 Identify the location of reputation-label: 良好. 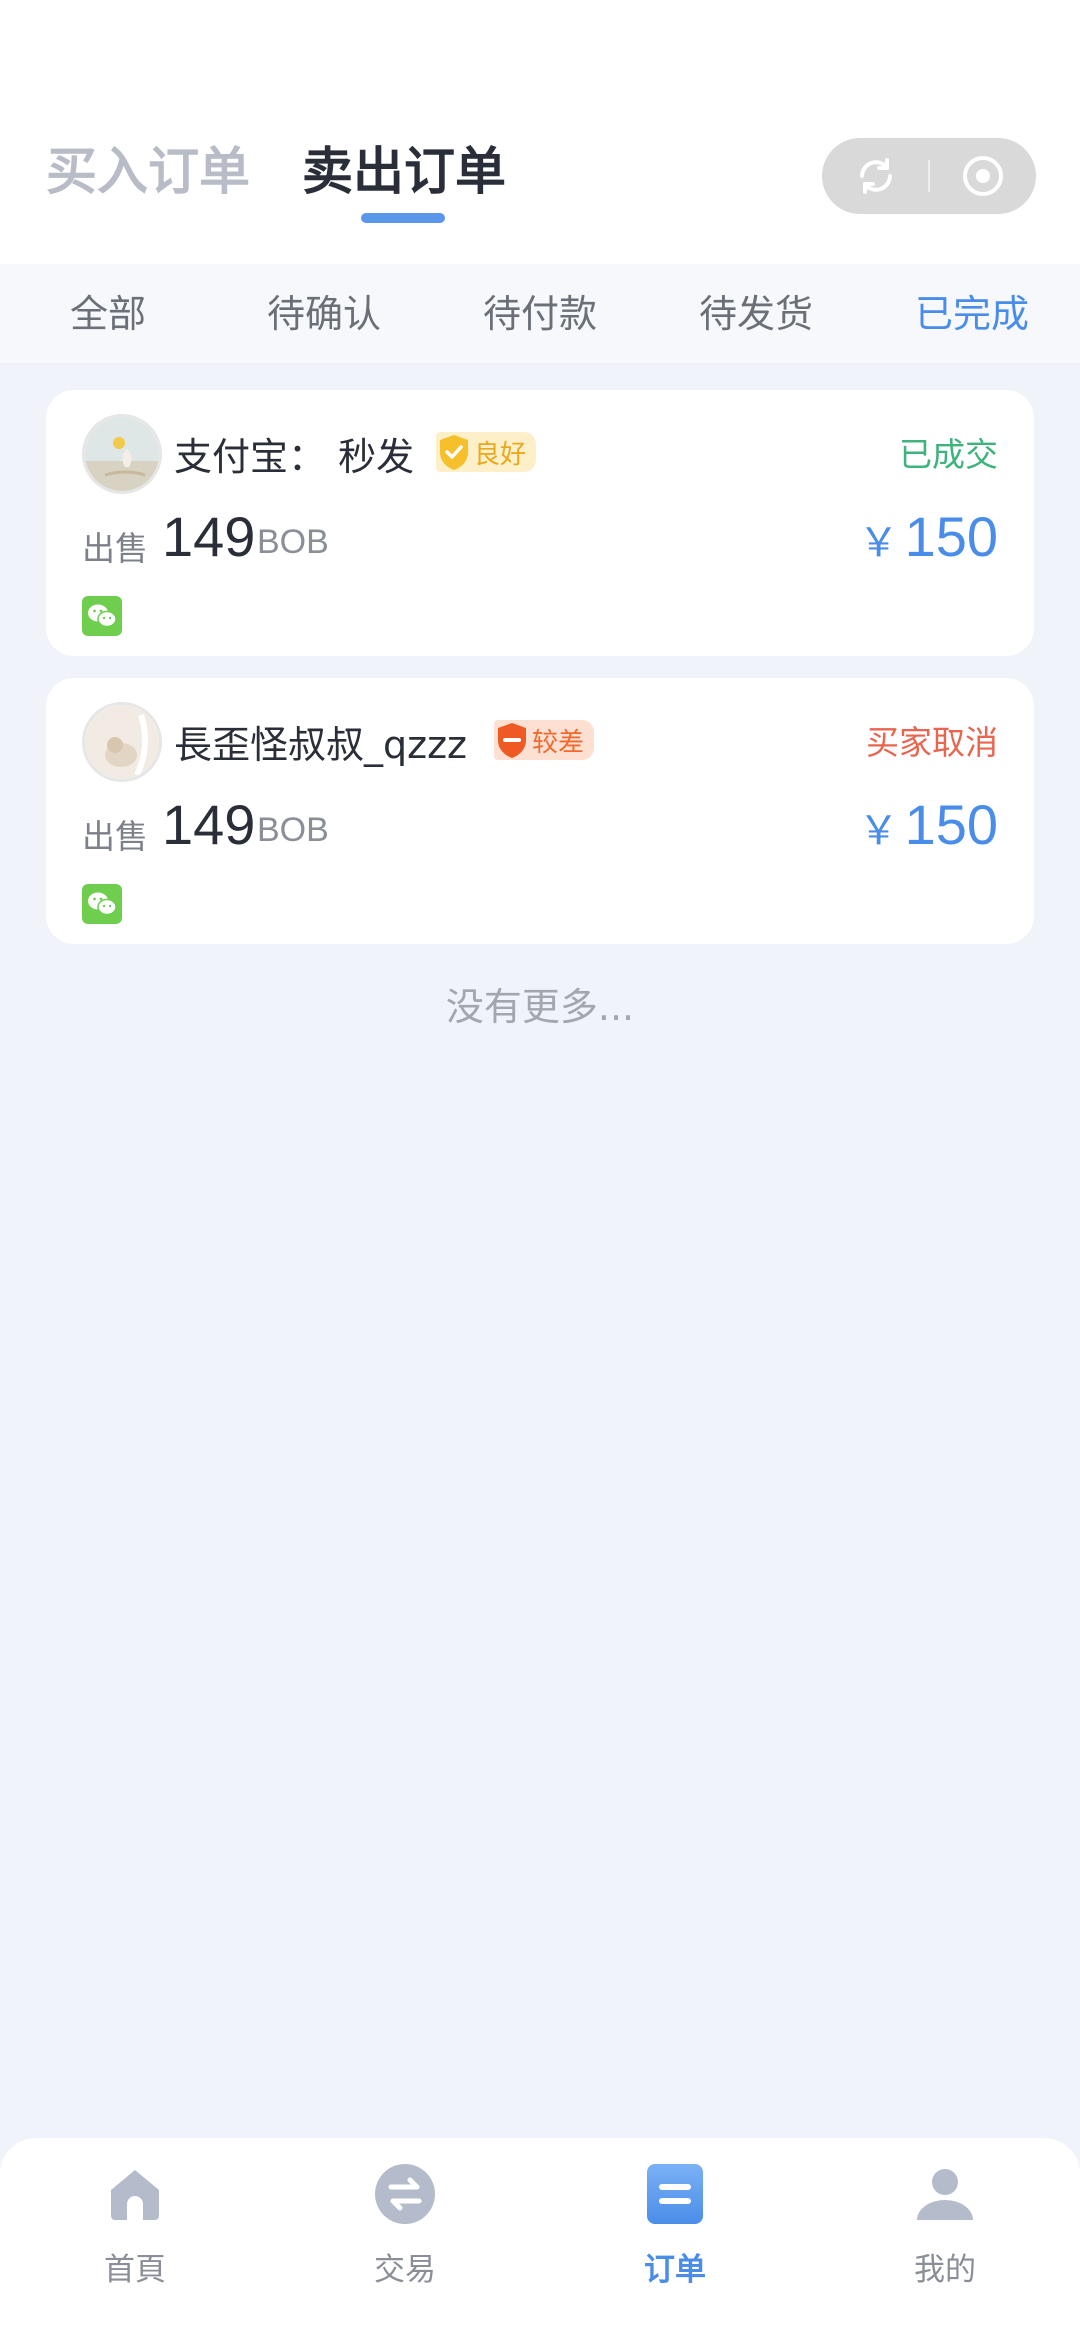
(500, 454).